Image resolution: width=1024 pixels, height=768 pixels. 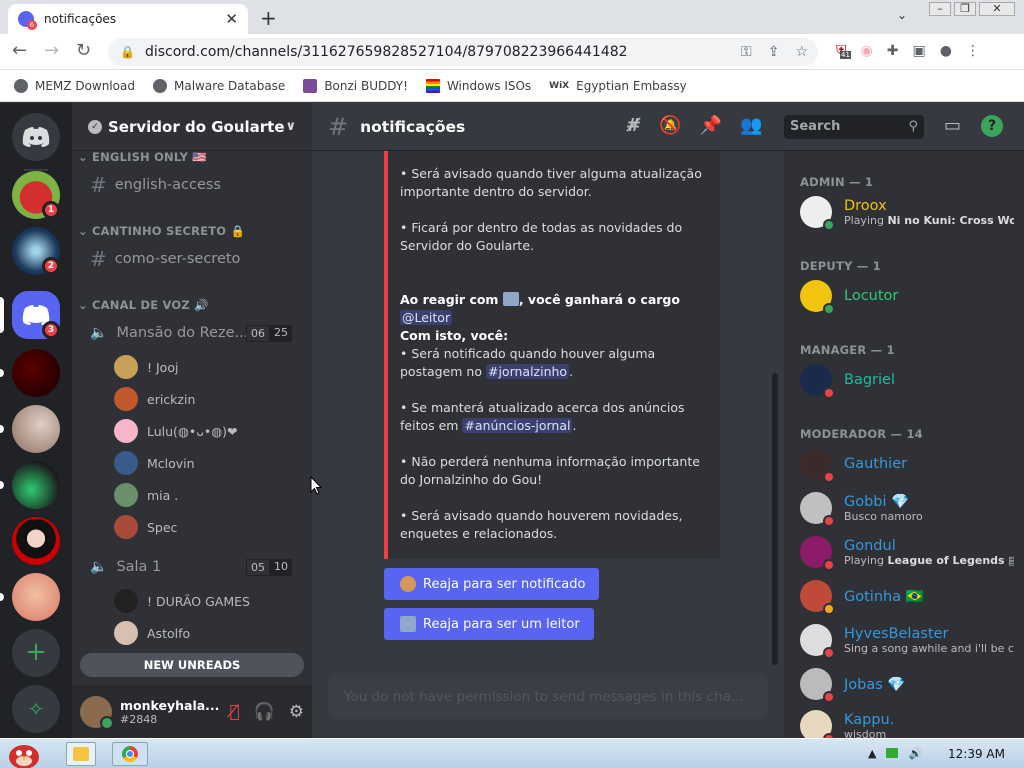 What do you see at coordinates (997, 9) in the screenshot?
I see `close-window-icon: ✕` at bounding box center [997, 9].